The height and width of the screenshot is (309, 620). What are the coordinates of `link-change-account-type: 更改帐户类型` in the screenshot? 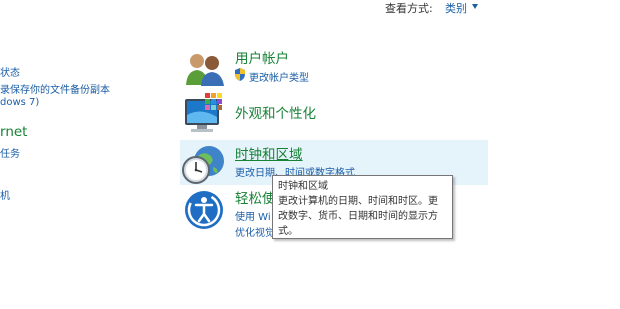 It's located at (279, 76).